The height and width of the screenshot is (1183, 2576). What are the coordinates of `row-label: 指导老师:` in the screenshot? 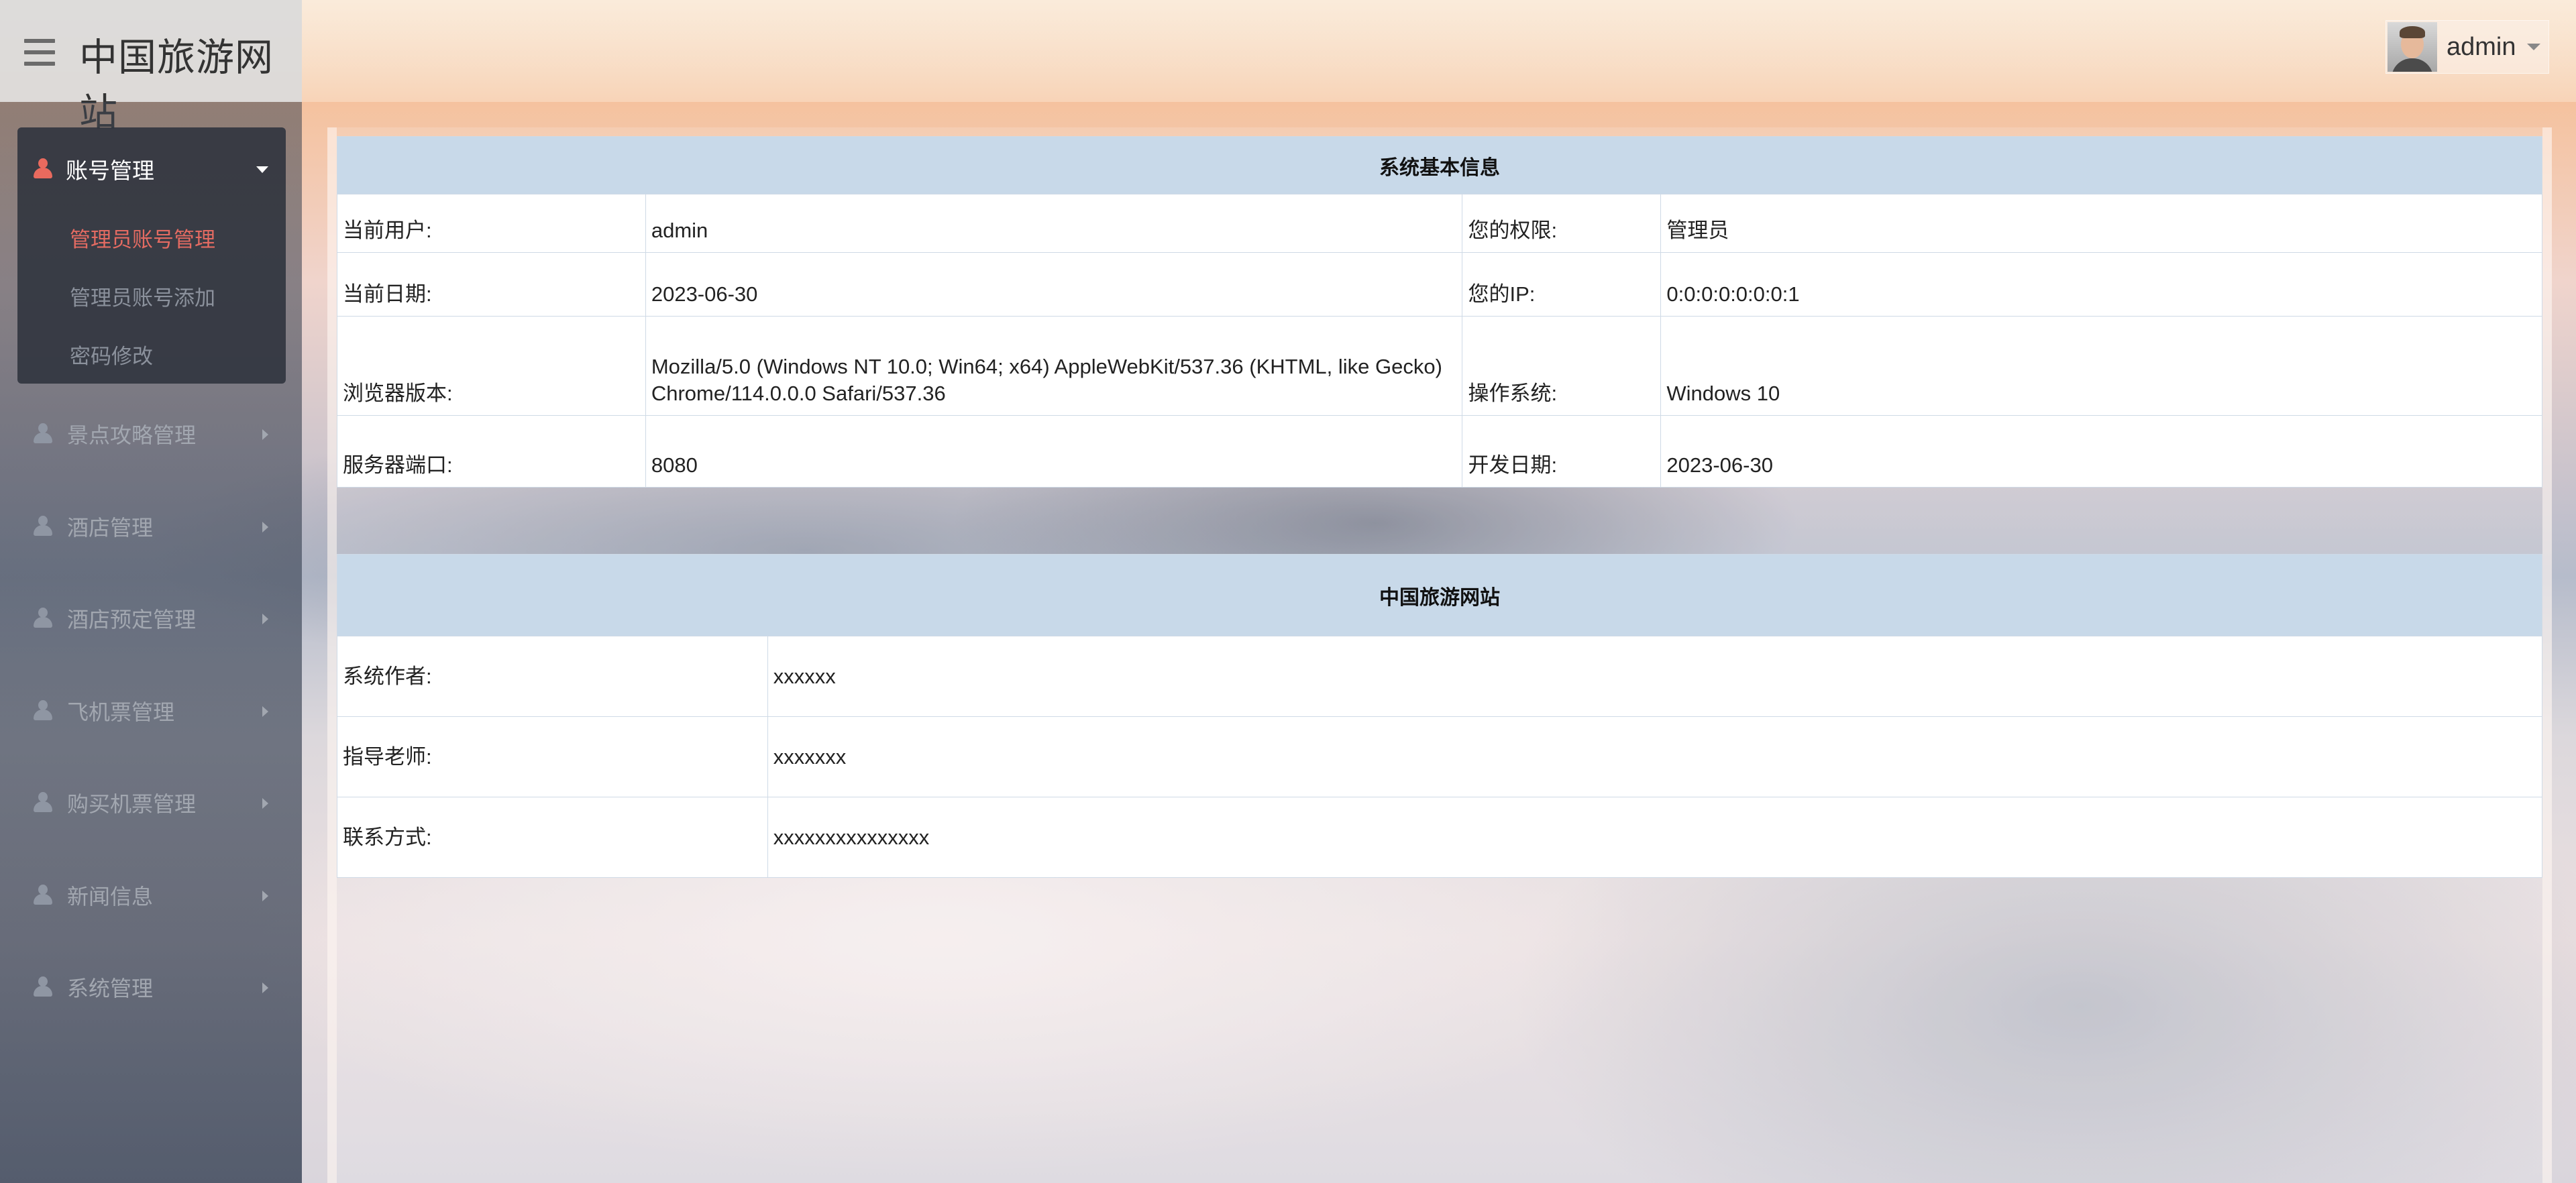 It's located at (552, 756).